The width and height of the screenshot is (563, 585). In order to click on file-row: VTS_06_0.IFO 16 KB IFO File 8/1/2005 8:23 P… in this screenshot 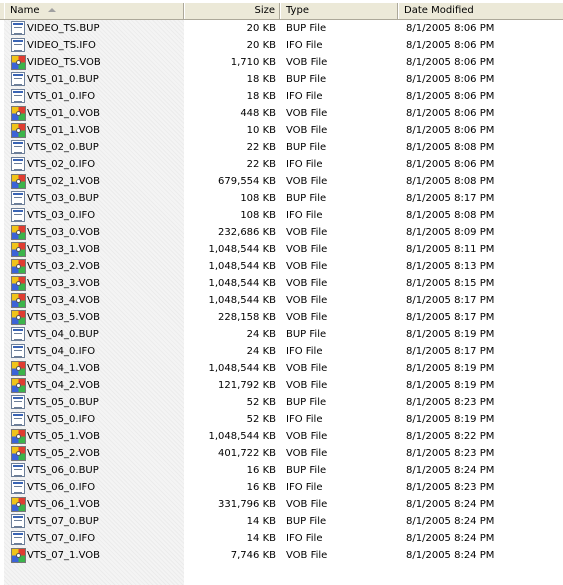, I will do `click(281, 487)`.